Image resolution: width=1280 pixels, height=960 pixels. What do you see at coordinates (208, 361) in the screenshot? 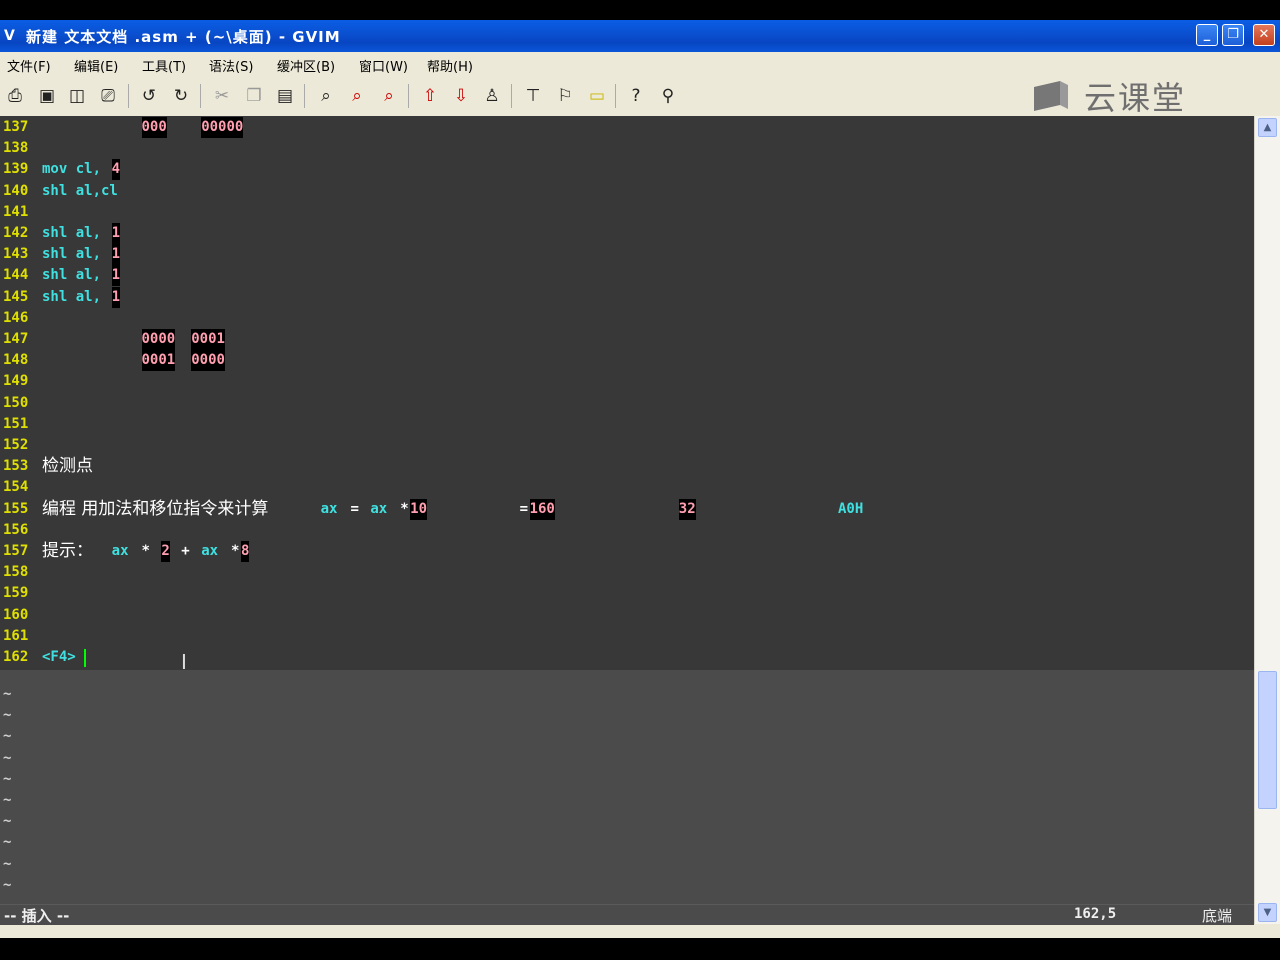
I see `code-token: 0000` at bounding box center [208, 361].